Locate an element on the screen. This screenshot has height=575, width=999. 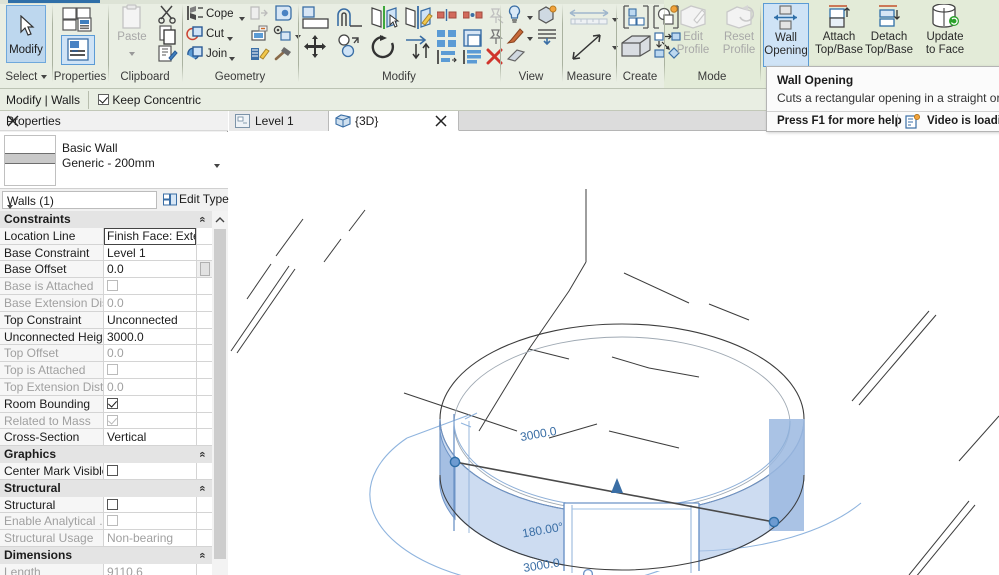
align-left-icon is located at coordinates (447, 57).